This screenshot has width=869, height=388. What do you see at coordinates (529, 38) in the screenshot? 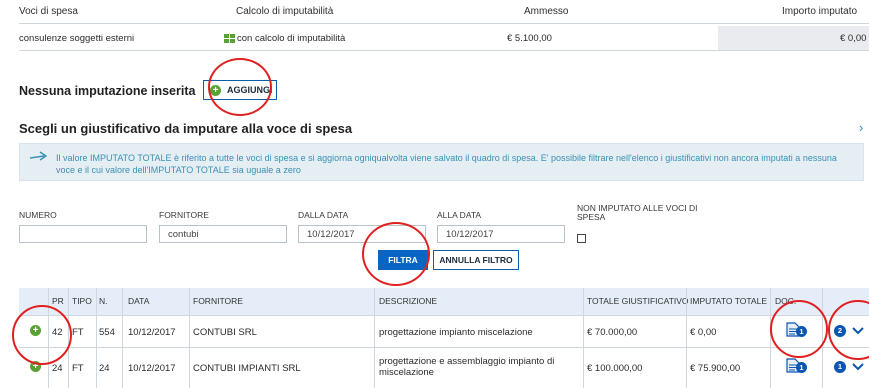
I see `ammesso-value: € 5.100,00` at bounding box center [529, 38].